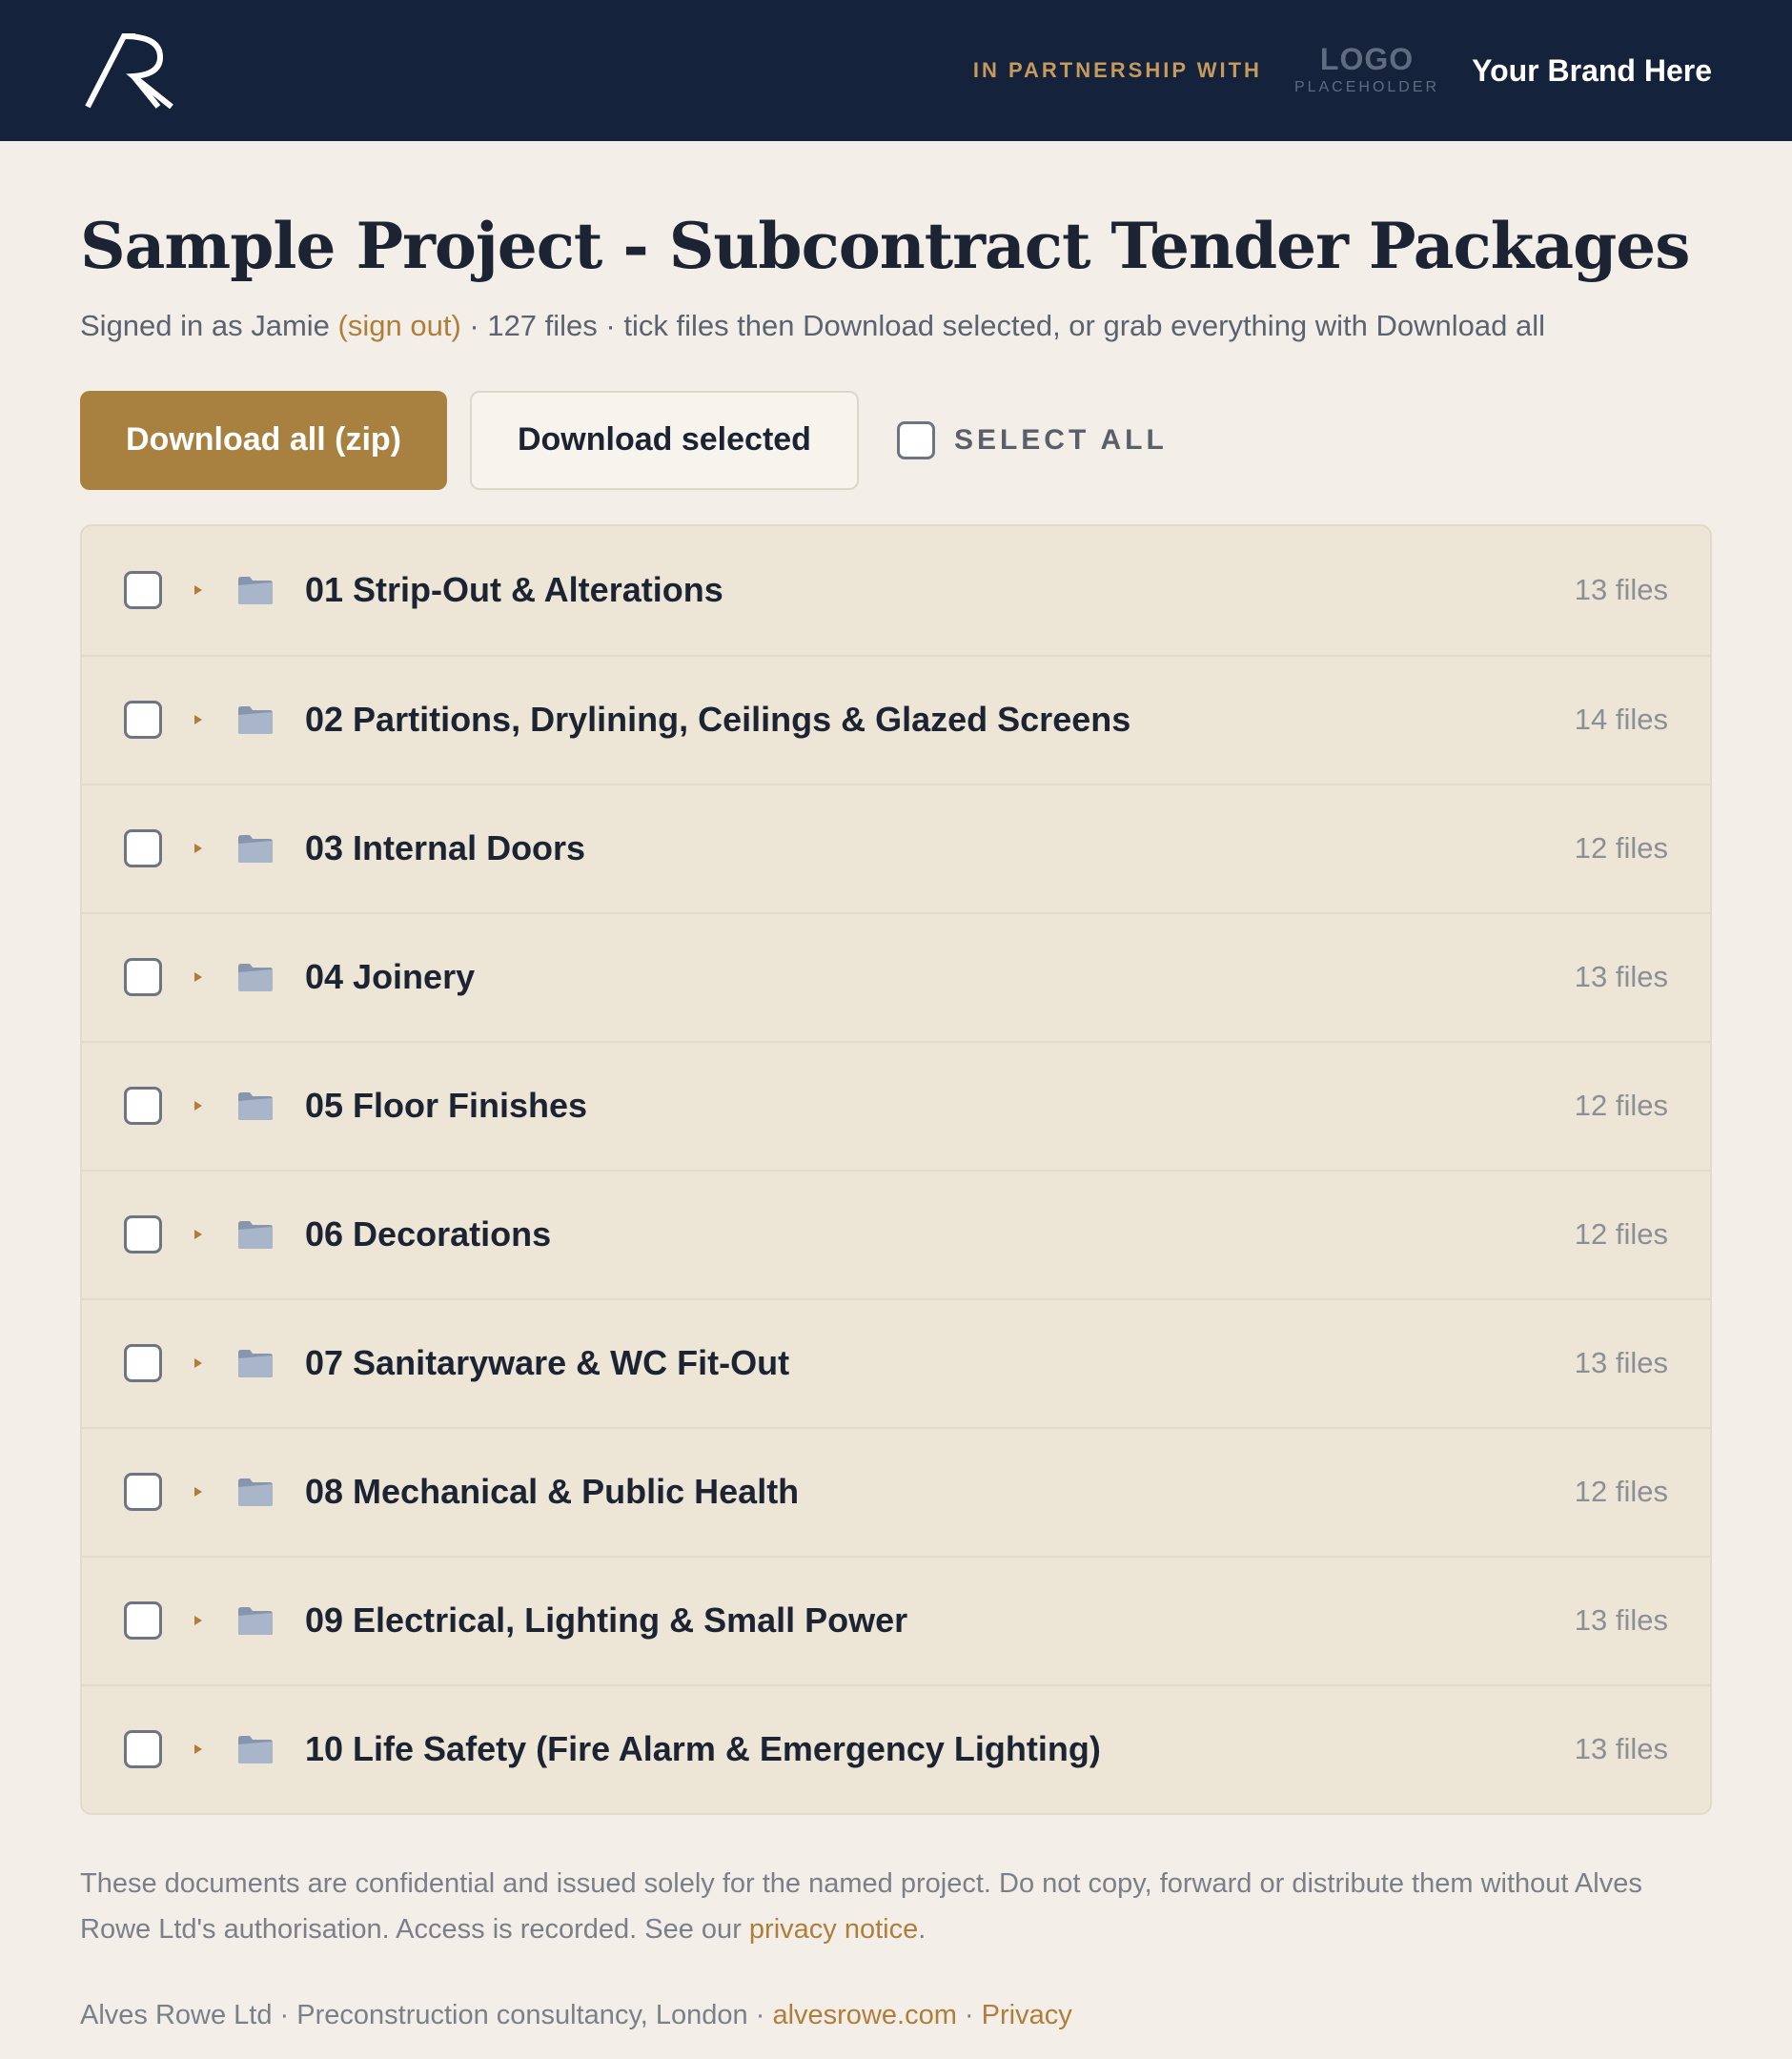 The image size is (1792, 2059). Describe the element at coordinates (896, 590) in the screenshot. I see `folder-row: 01 Strip-Out & Alterations 13 files` at that location.